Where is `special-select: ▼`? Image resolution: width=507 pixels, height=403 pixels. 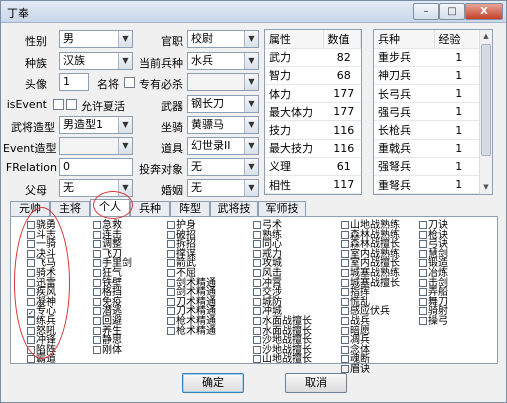 special-select: ▼ is located at coordinates (223, 82).